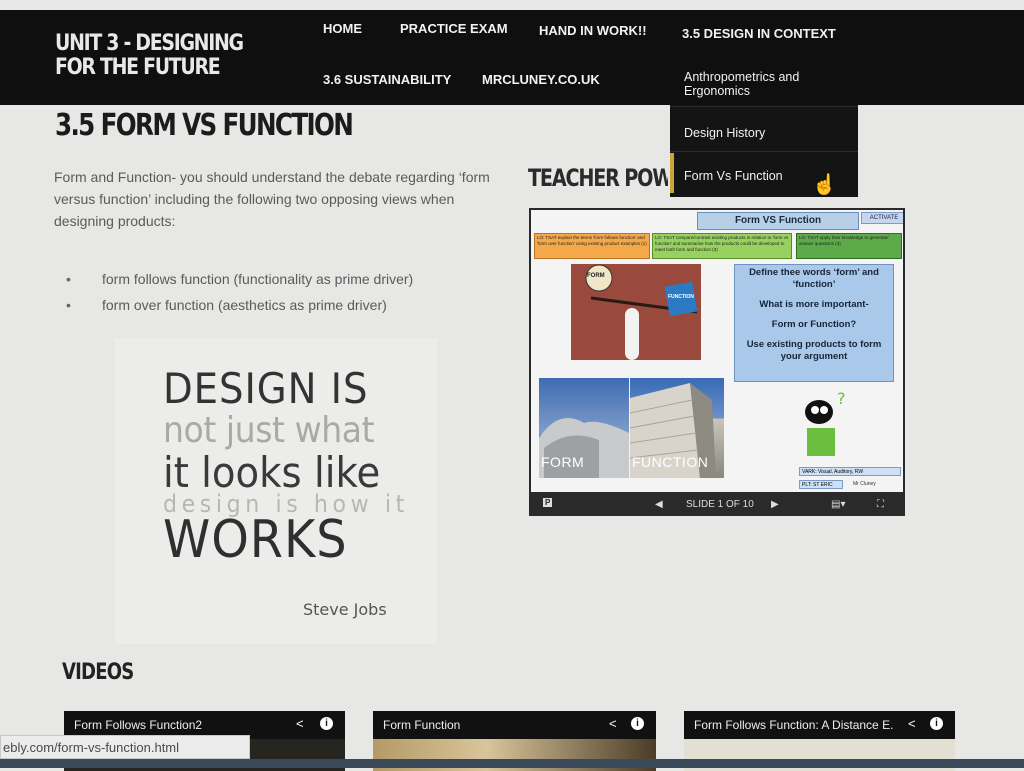 The image size is (1024, 771). I want to click on page-title: 3.5 FORM VS FUNCTION, so click(204, 125).